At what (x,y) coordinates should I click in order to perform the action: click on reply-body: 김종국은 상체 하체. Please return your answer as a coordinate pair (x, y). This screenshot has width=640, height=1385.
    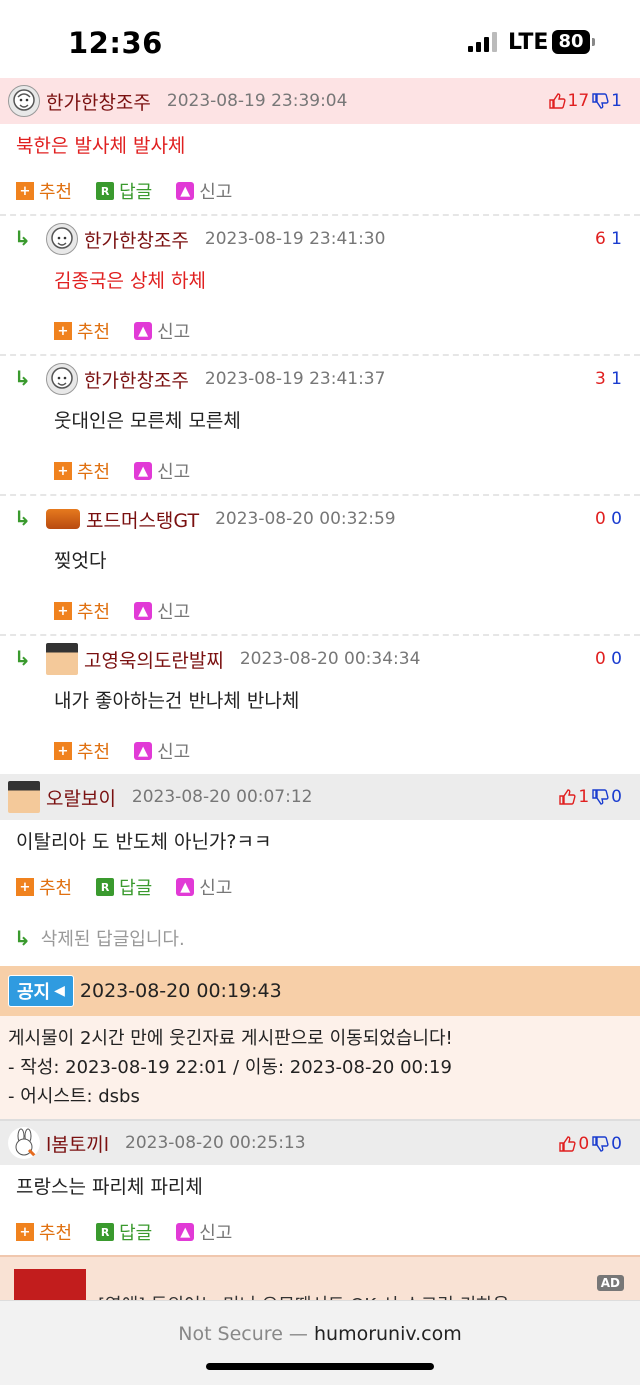
    Looking at the image, I should click on (130, 281).